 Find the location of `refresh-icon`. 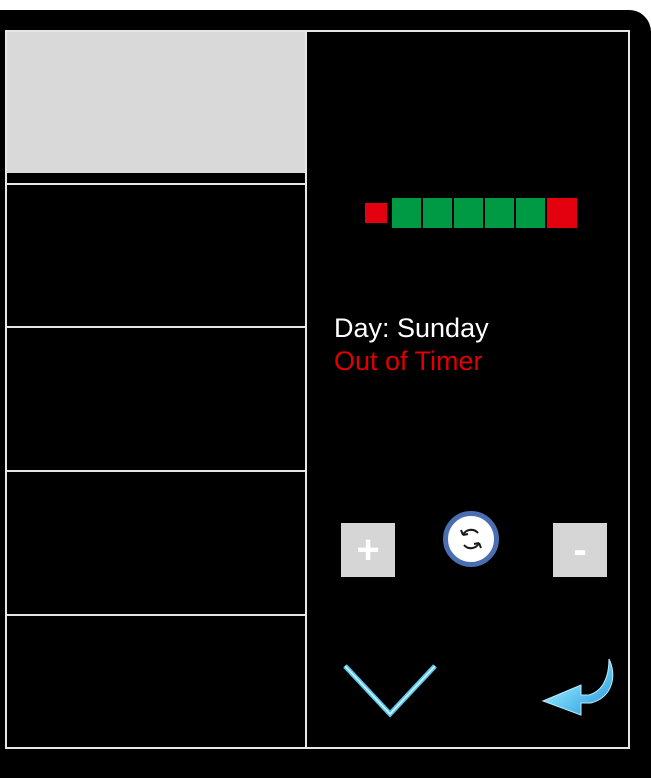

refresh-icon is located at coordinates (471, 539).